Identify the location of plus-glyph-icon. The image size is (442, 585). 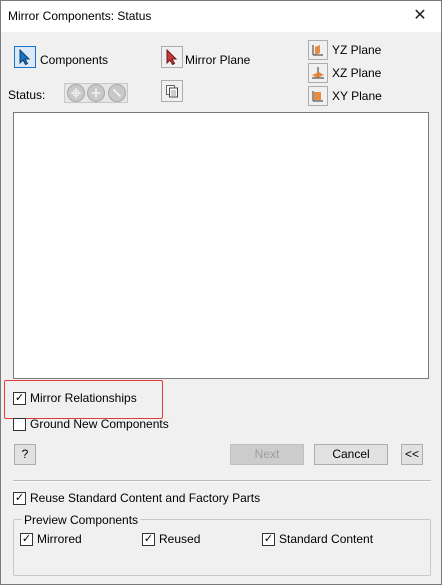
(96, 93).